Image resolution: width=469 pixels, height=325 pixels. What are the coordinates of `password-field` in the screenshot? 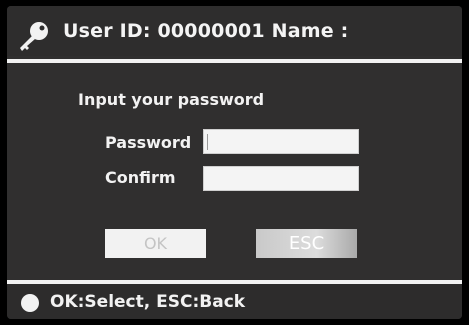 It's located at (281, 141).